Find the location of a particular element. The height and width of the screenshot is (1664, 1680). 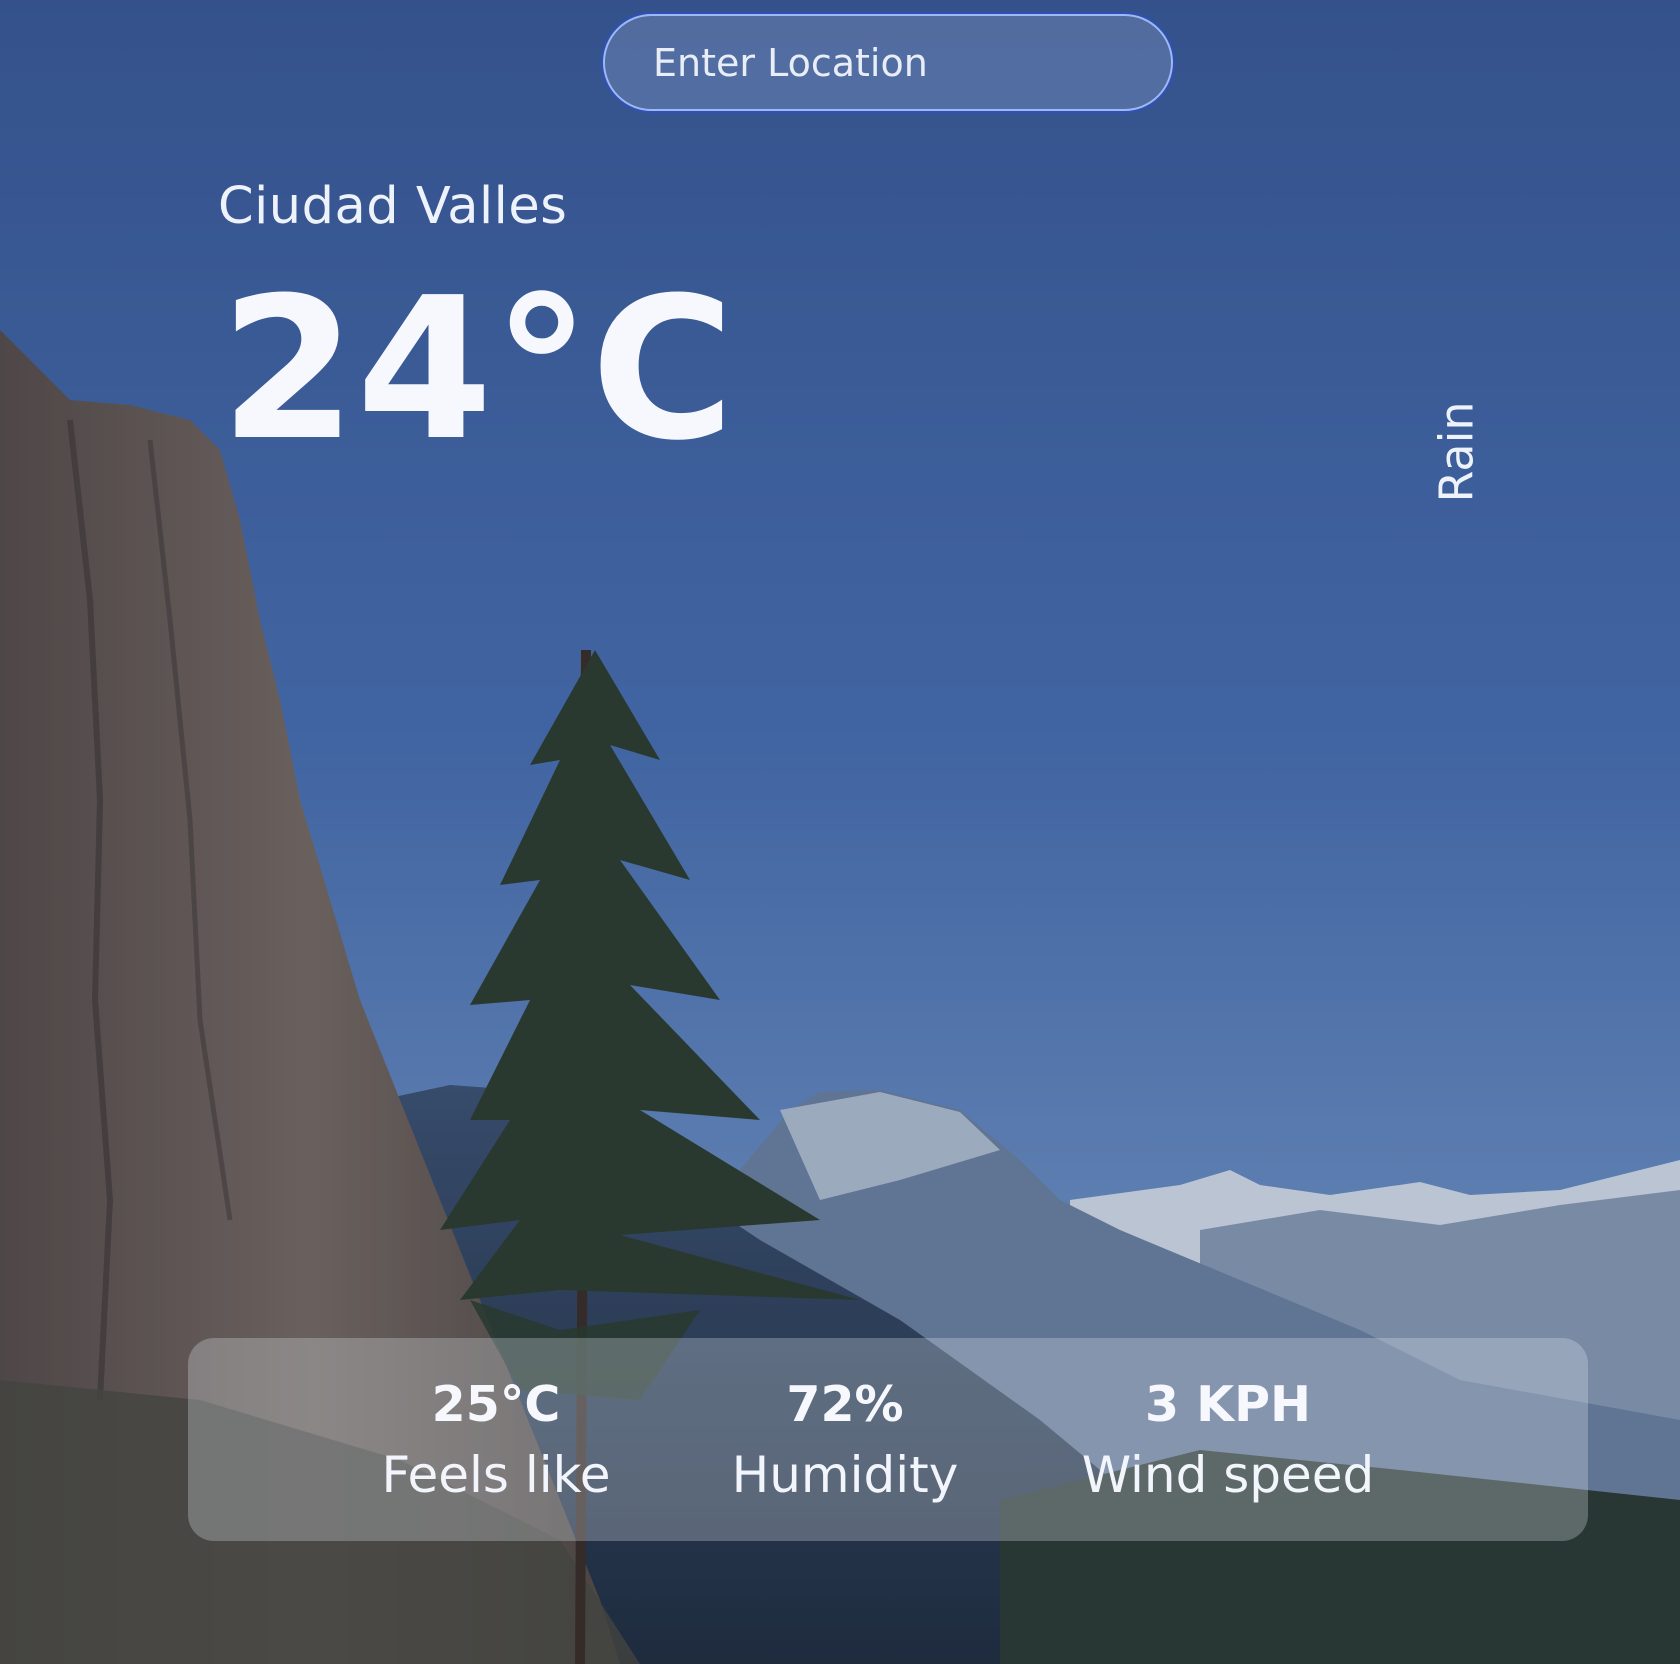

humidity-label: Humidity is located at coordinates (845, 1475).